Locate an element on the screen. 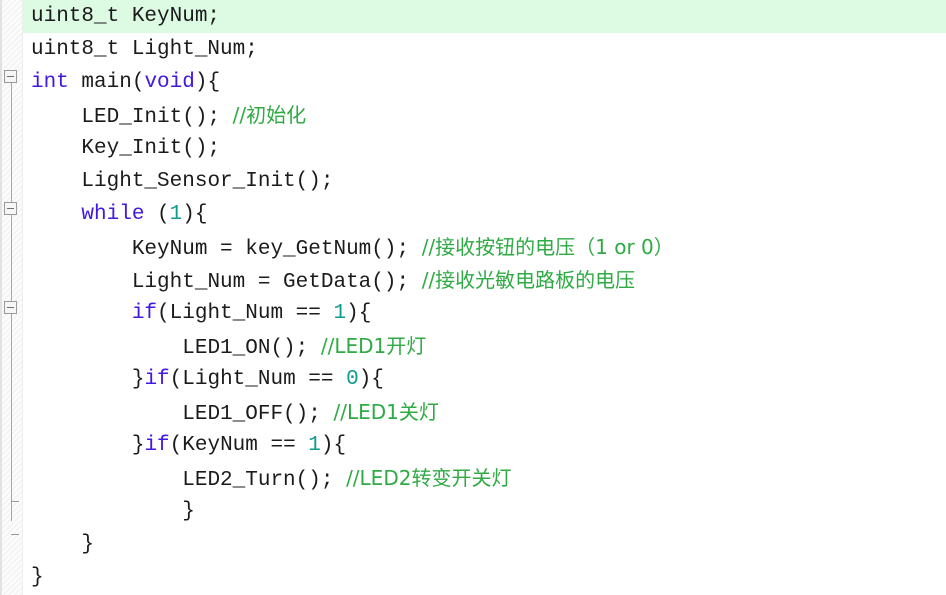  keyword-token: void is located at coordinates (169, 82).